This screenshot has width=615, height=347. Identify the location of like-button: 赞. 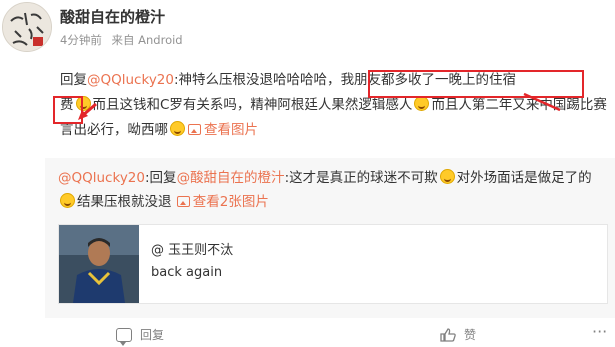
(458, 334).